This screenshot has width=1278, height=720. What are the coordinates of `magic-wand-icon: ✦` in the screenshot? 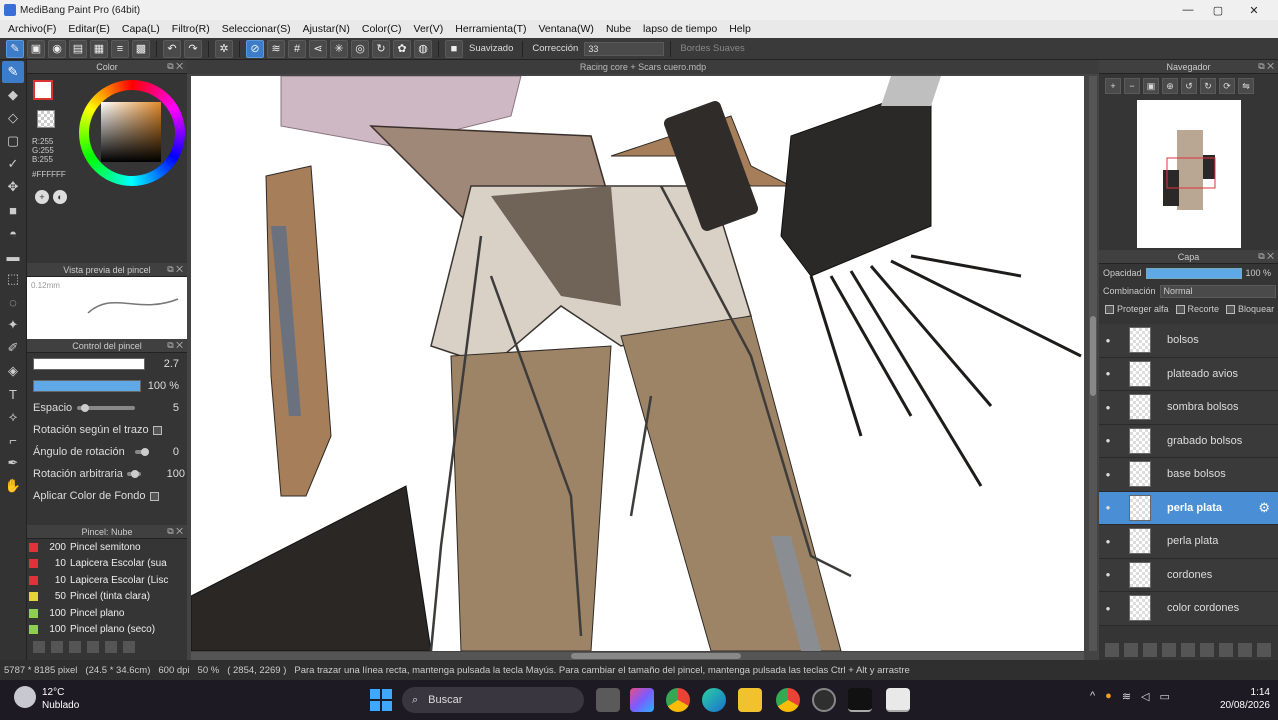 It's located at (13, 325).